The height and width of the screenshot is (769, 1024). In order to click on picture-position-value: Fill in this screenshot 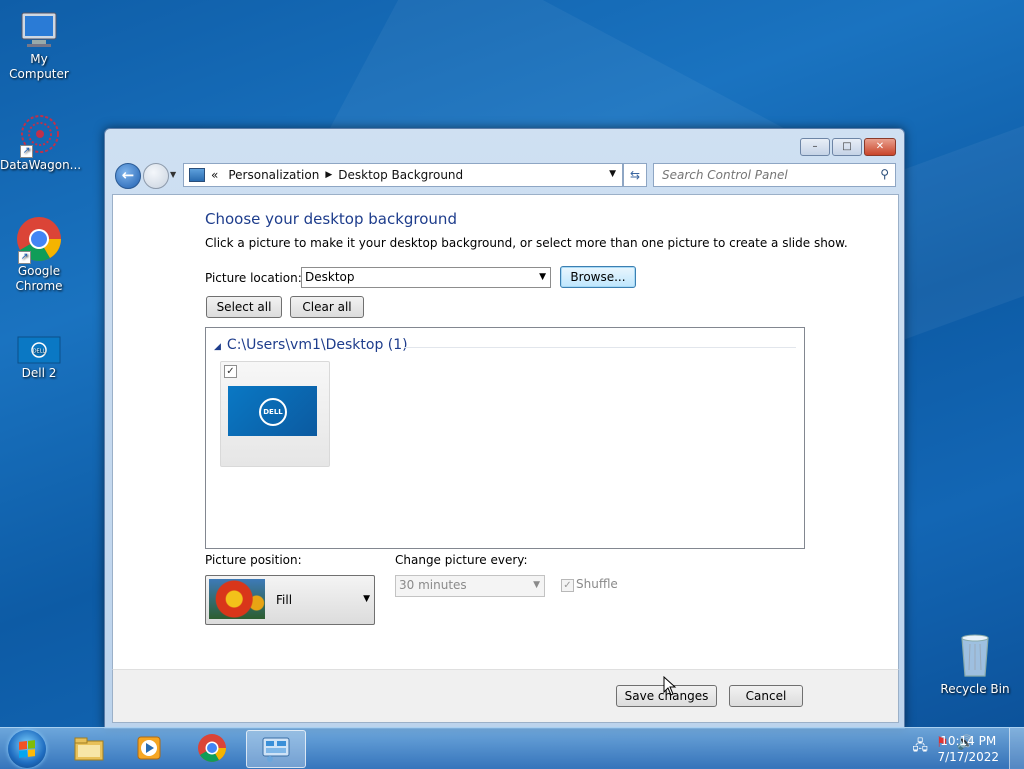, I will do `click(284, 600)`.